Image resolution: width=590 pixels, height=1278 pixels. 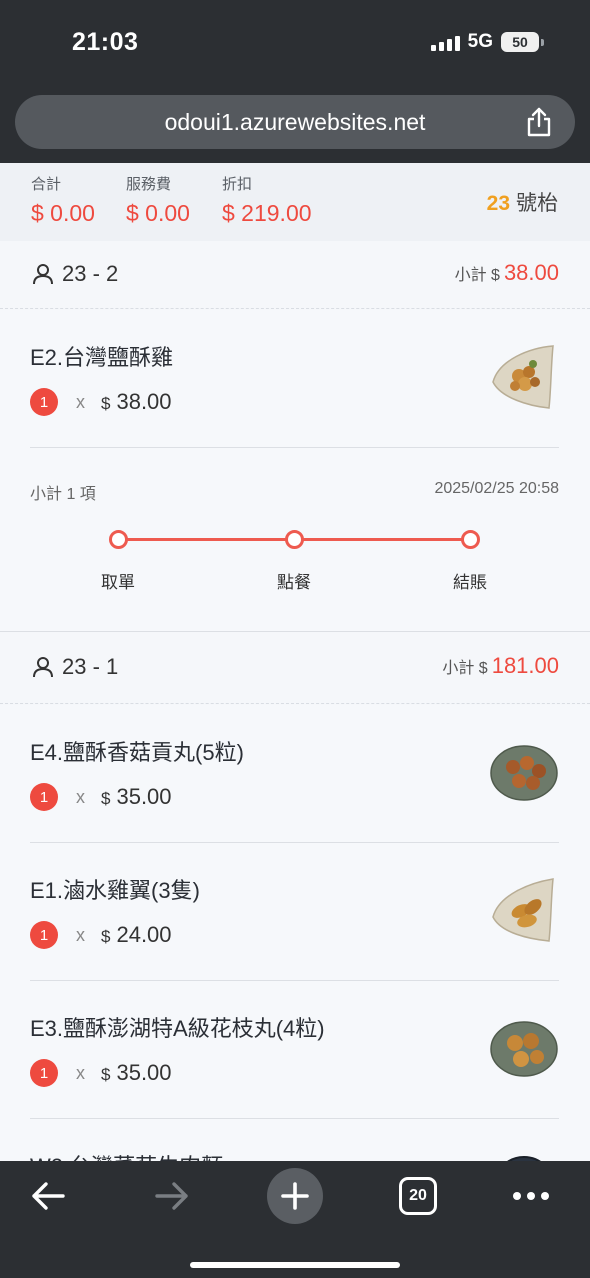 I want to click on back-button, so click(x=48, y=1196).